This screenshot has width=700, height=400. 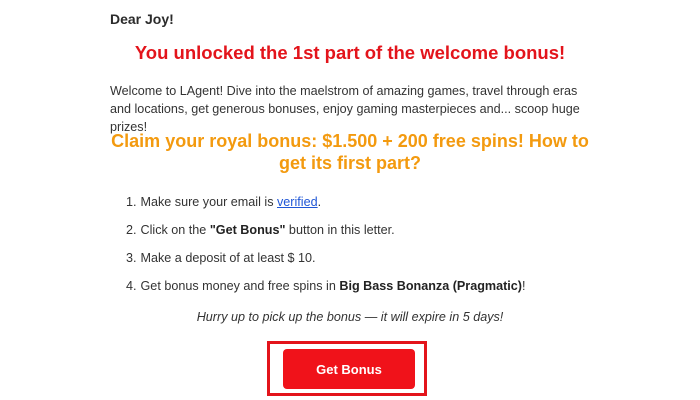 What do you see at coordinates (142, 19) in the screenshot?
I see `greeting: Dear Joy!` at bounding box center [142, 19].